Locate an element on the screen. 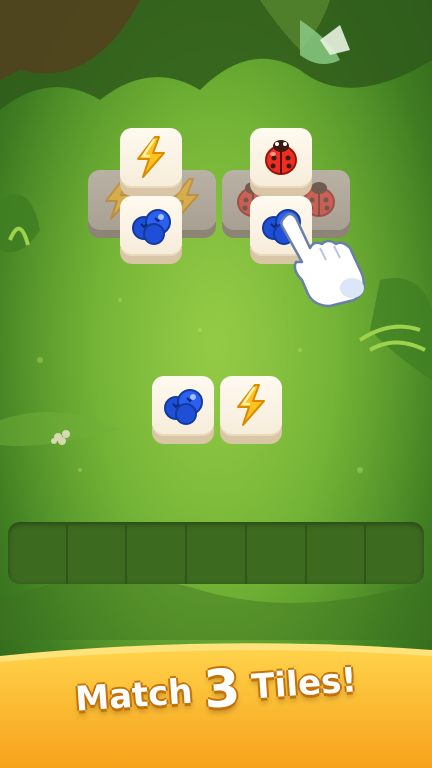 Image resolution: width=432 pixels, height=768 pixels. banner-number: 3 is located at coordinates (222, 689).